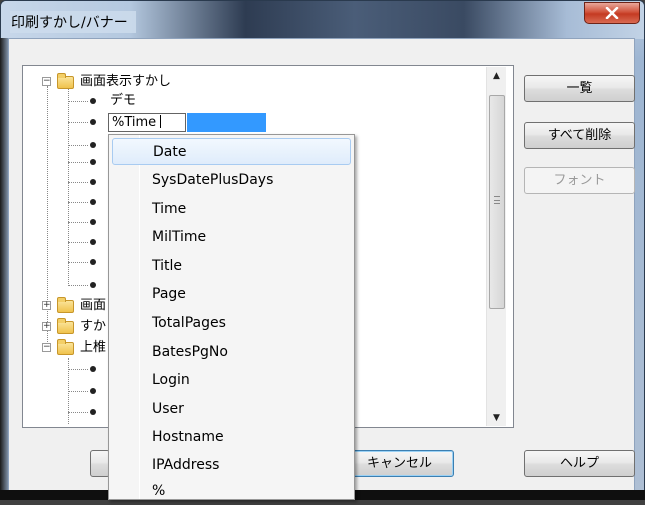  I want to click on help-button: ヘルプ, so click(579, 463).